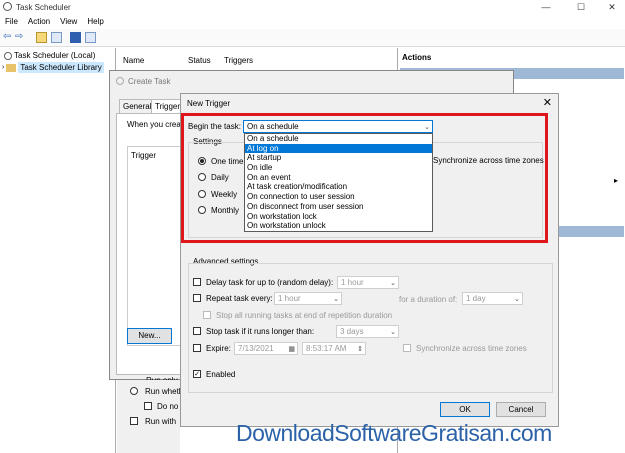 Image resolution: width=625 pixels, height=453 pixels. What do you see at coordinates (326, 348) in the screenshot?
I see `expire-time-value: 8:53:17 AM` at bounding box center [326, 348].